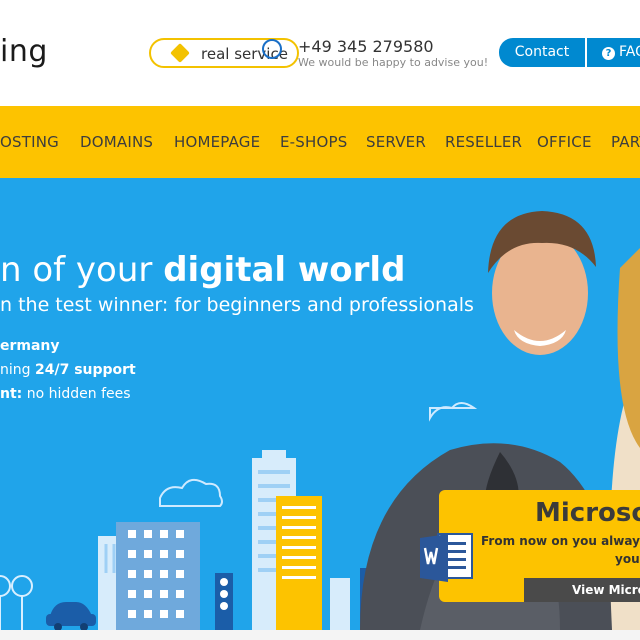 This screenshot has height=640, width=640. I want to click on nav-item-server: SERVER, so click(396, 142).